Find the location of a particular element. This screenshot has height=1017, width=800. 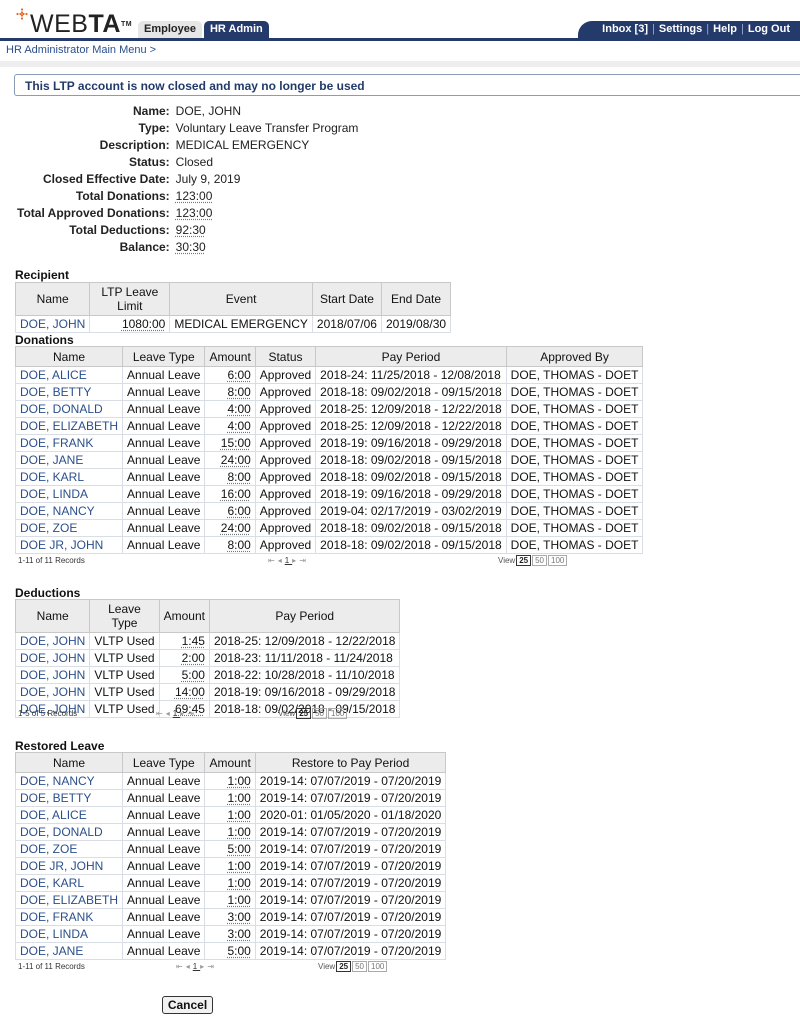

restored-name-link: DOE, ELIZABETH is located at coordinates (69, 900).